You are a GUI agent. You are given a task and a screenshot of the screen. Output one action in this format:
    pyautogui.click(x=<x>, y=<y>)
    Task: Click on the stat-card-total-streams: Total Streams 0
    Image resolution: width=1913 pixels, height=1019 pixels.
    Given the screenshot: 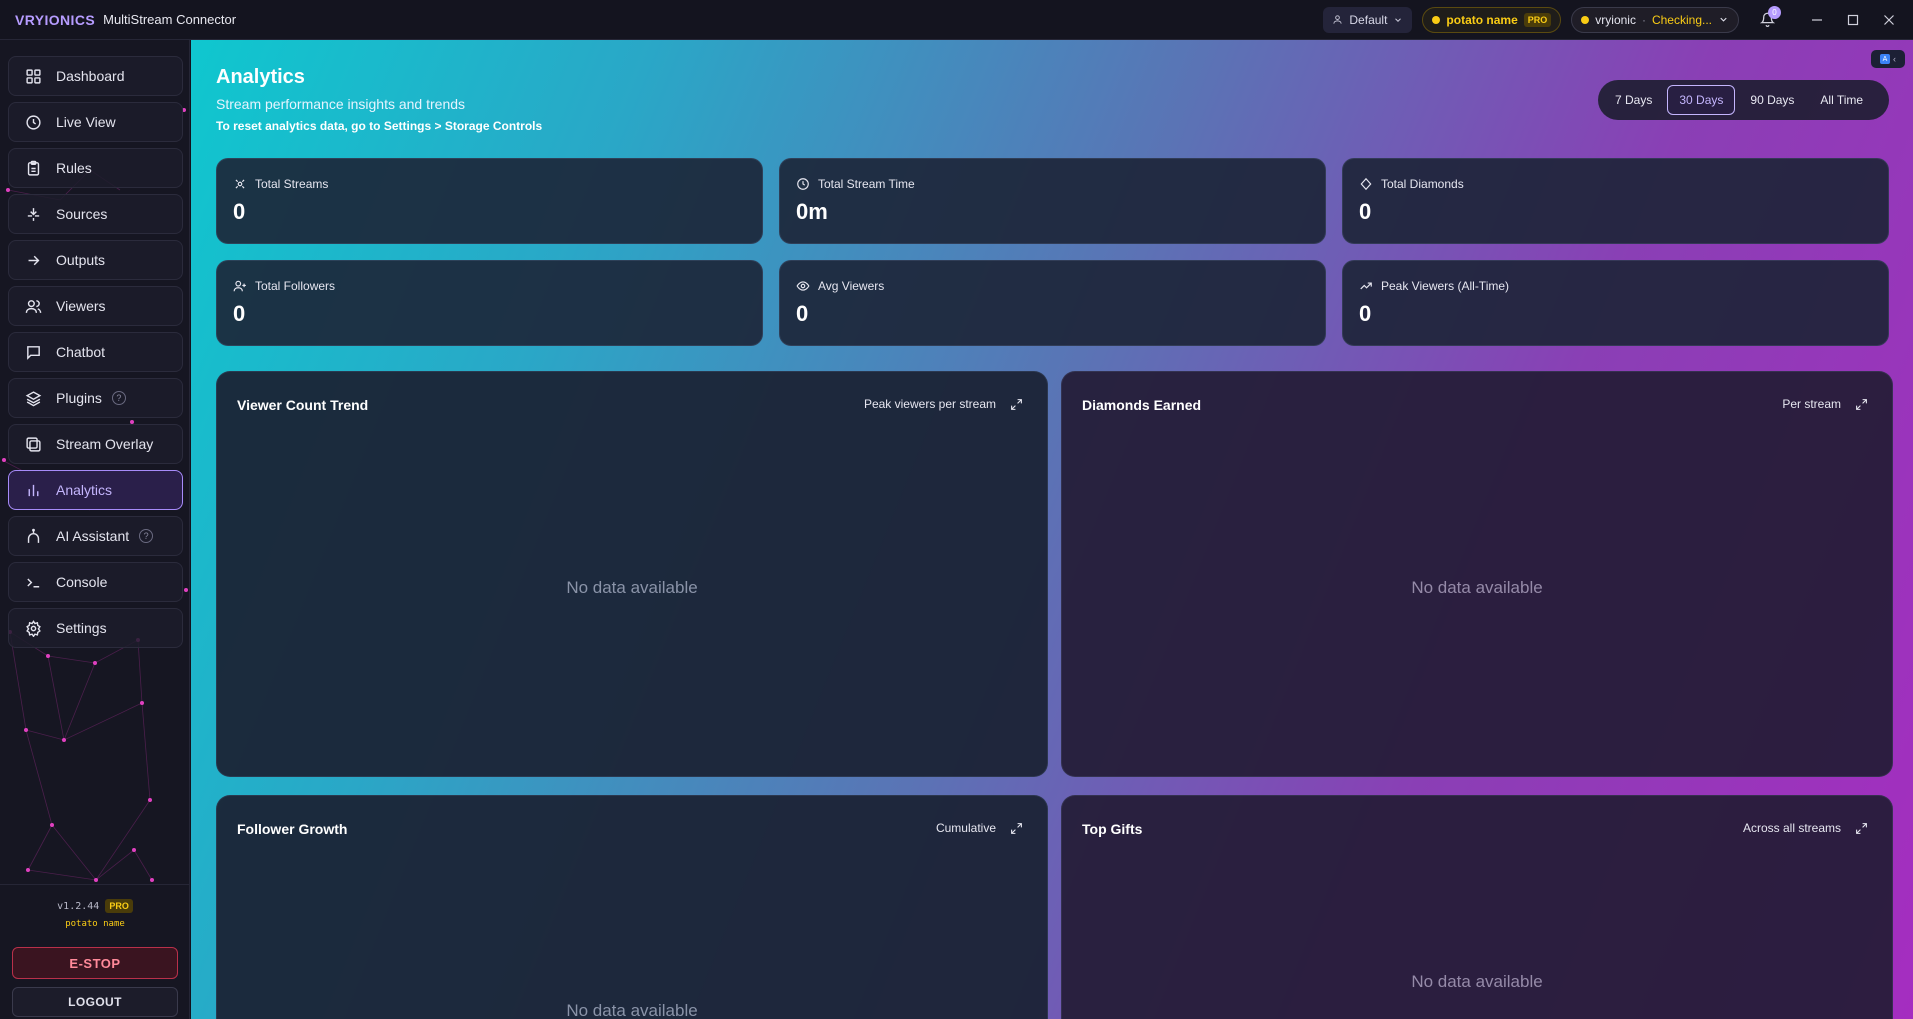 What is the action you would take?
    pyautogui.click(x=489, y=201)
    